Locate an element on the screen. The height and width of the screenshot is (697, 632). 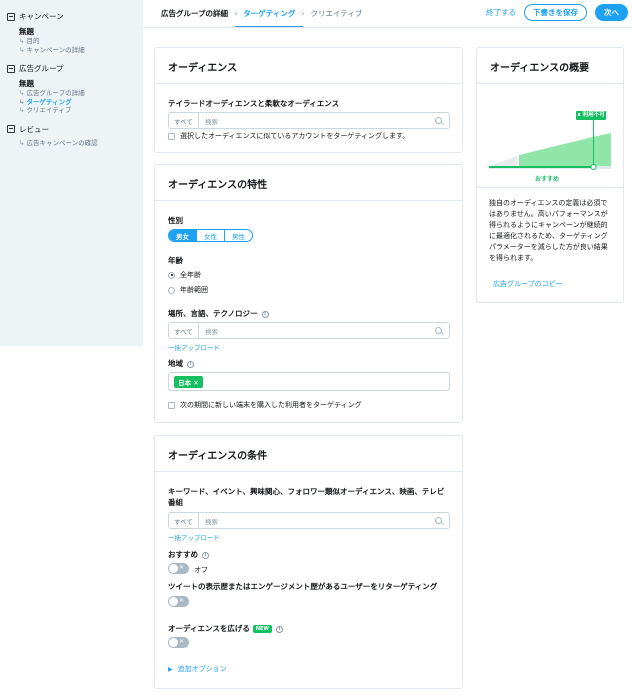
keyword-label: キーワード、イベント、興味関心、フォロワー類似オーディエンス、映画、テレビ番組 is located at coordinates (306, 497).